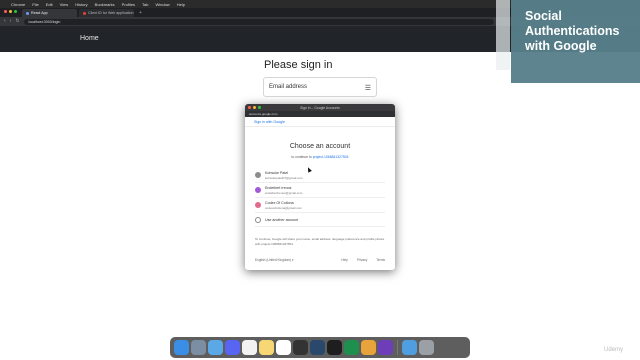  I want to click on photoshop-icon, so click(317, 347).